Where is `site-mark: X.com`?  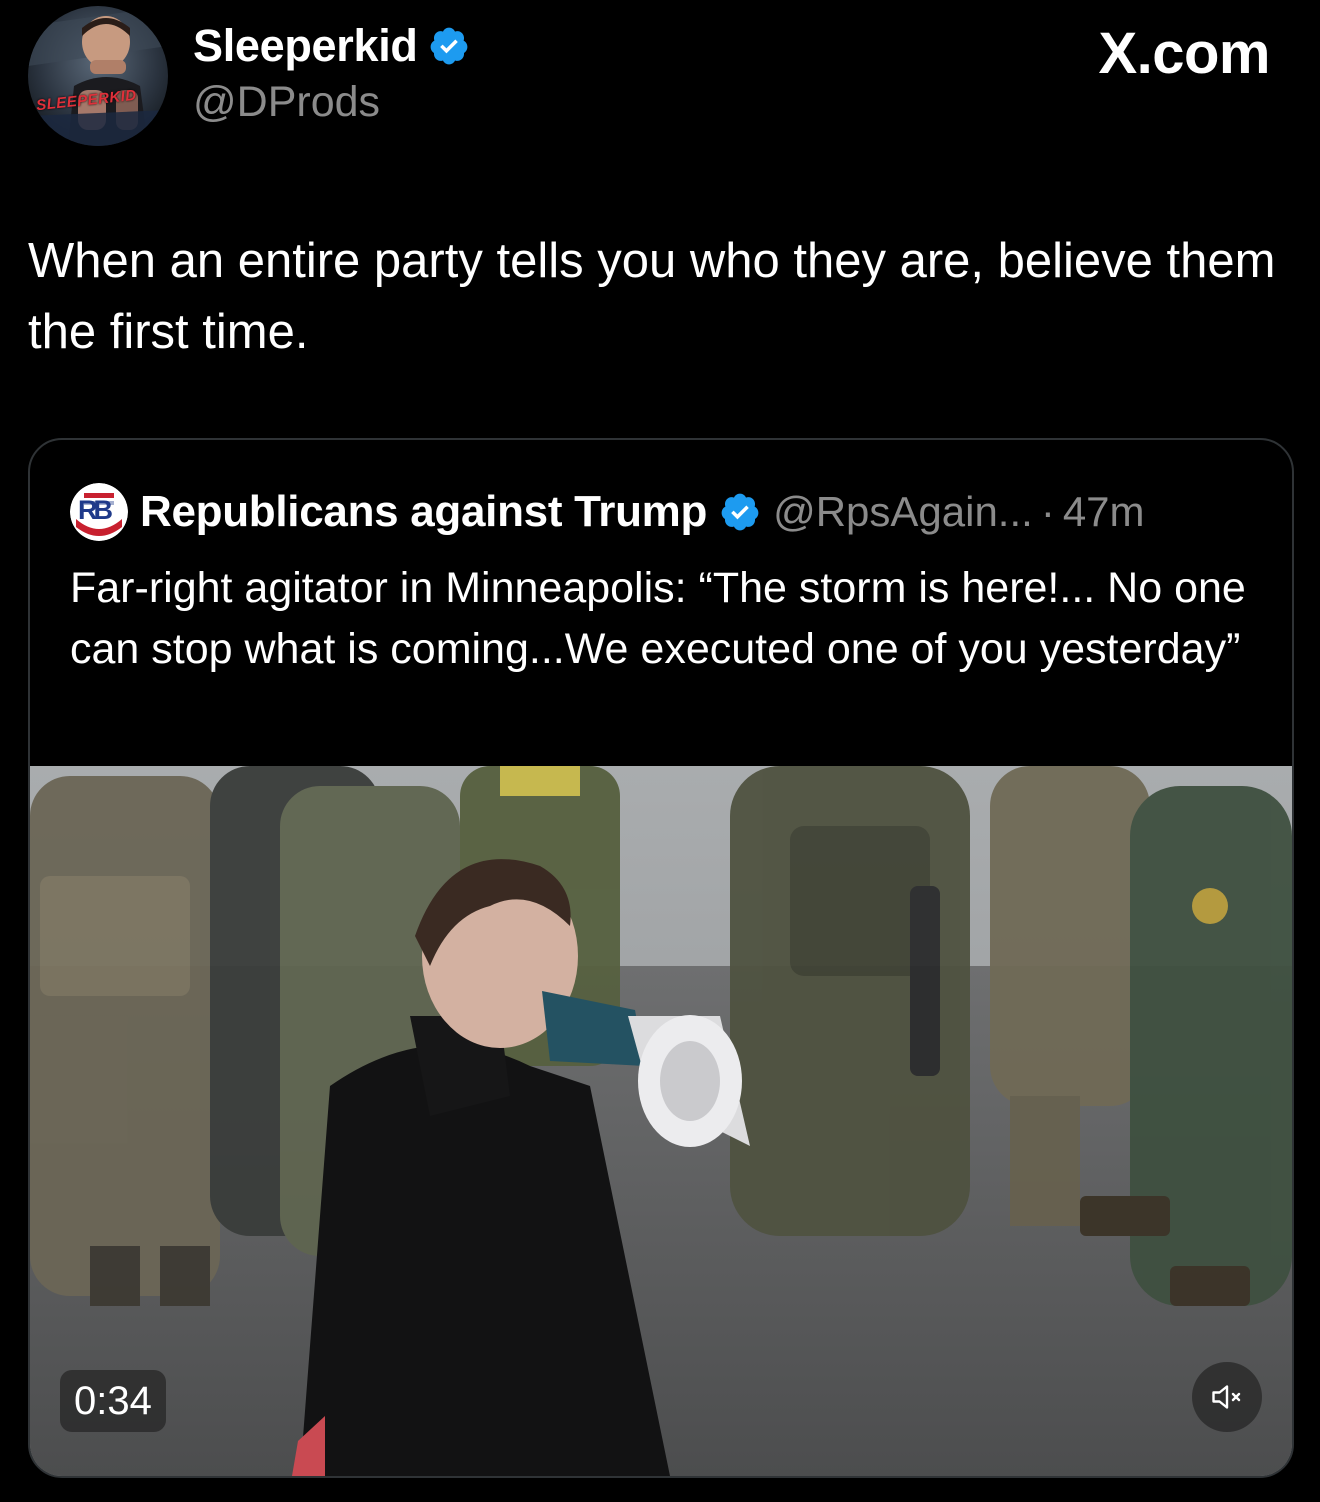
site-mark: X.com is located at coordinates (1184, 53).